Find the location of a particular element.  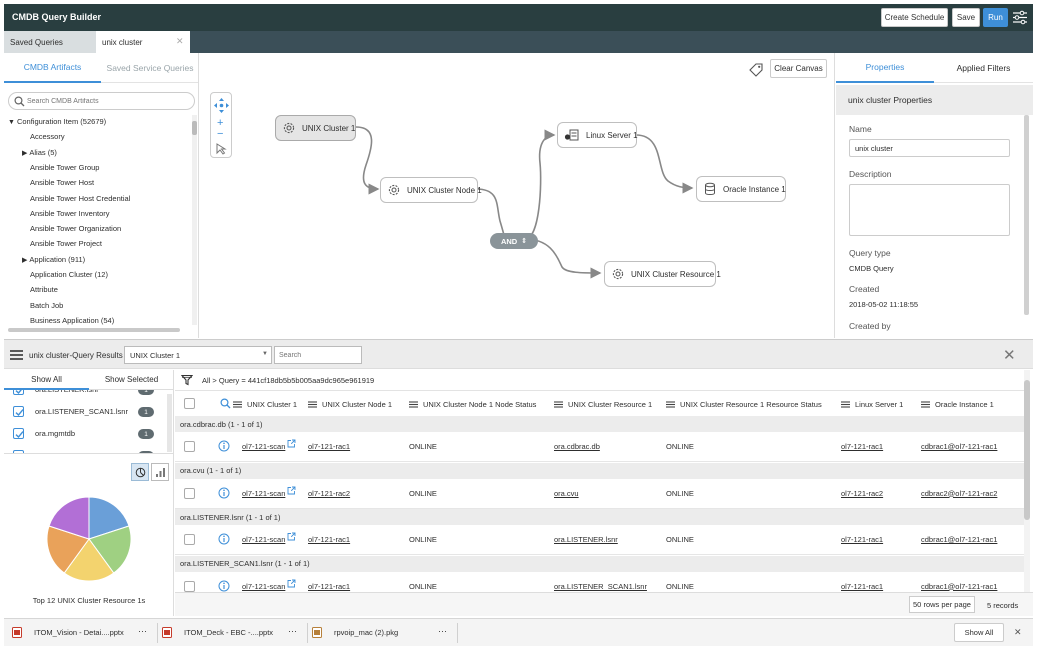

artifact-tree-scrollbar is located at coordinates (194, 220).